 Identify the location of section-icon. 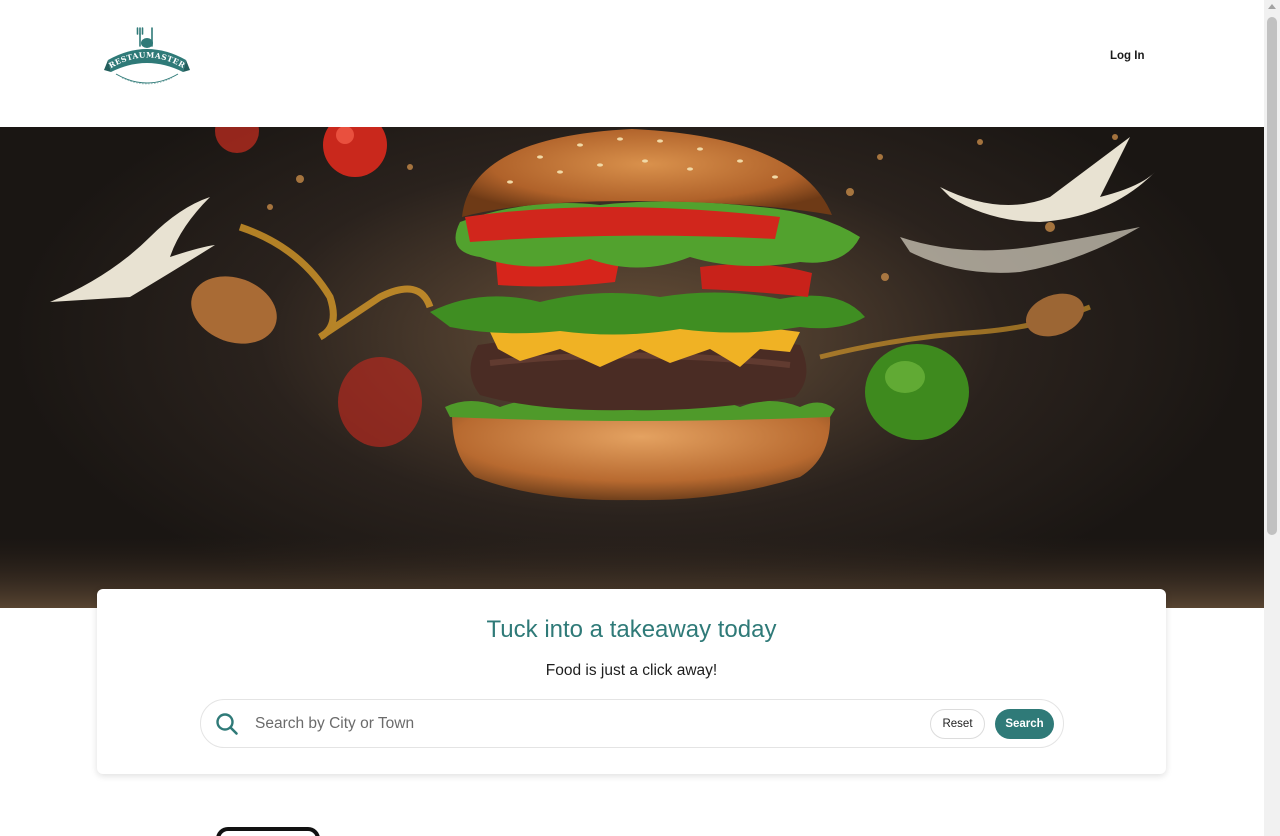
(268, 831).